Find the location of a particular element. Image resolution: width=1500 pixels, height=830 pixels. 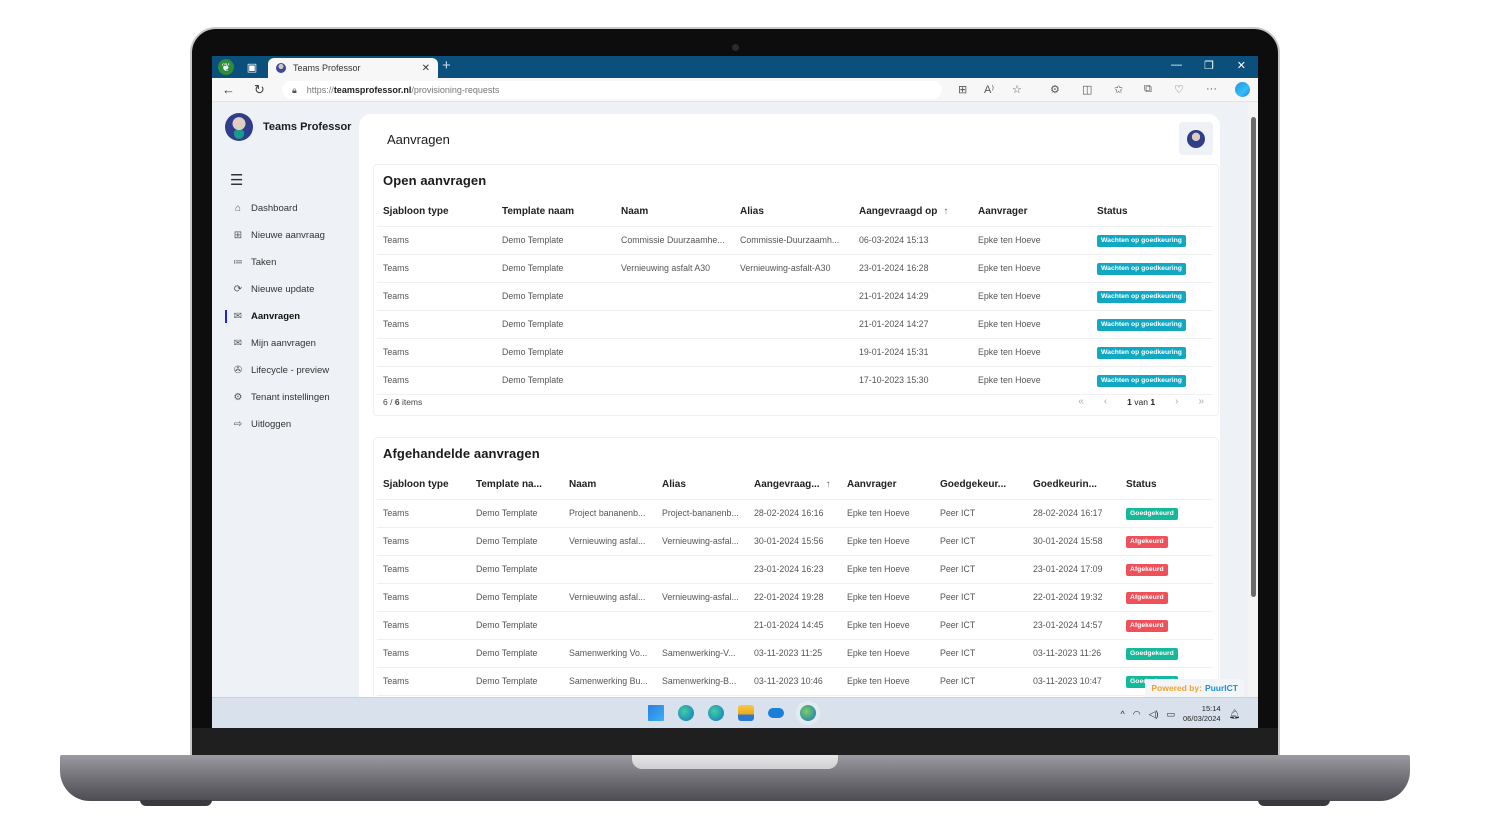

extensions-icon: ⚙ is located at coordinates (1055, 89).